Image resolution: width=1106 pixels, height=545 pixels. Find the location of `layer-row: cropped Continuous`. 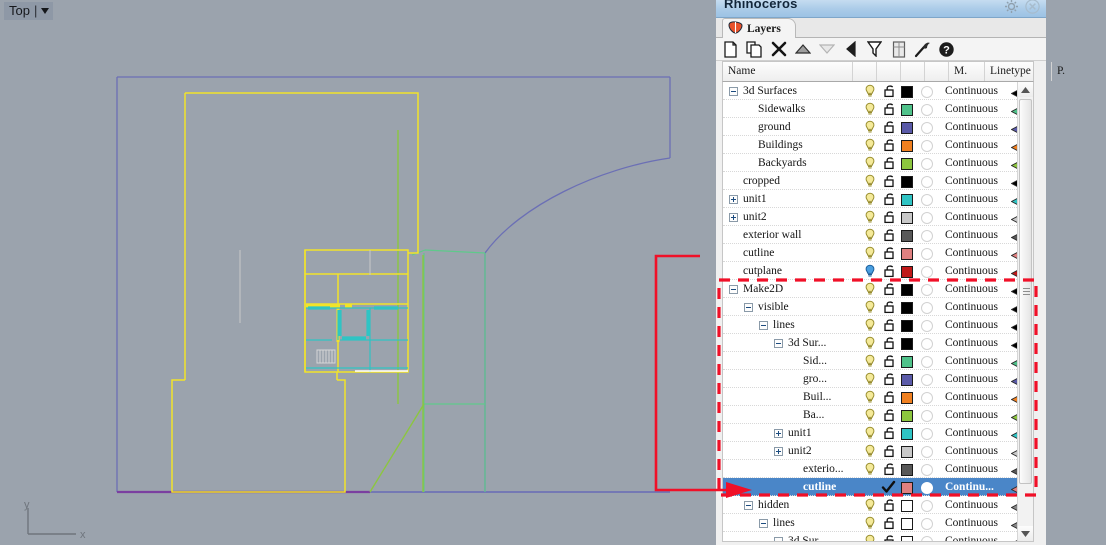

layer-row: cropped Continuous is located at coordinates (872, 181).